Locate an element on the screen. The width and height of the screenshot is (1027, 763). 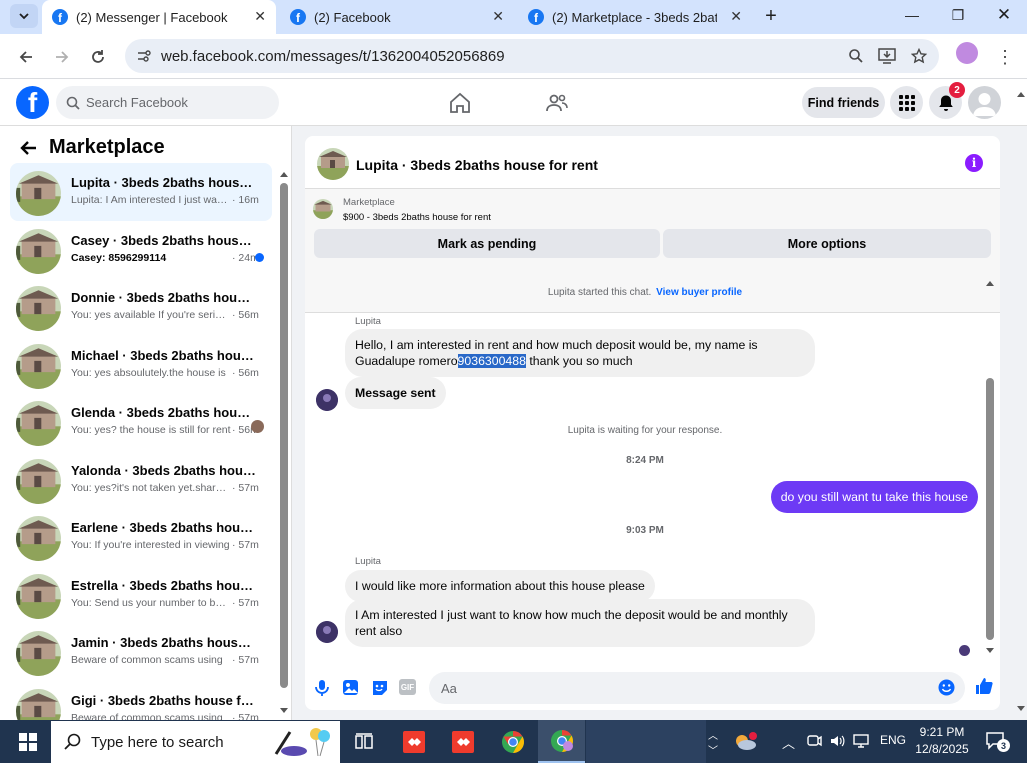
notification-badge: 2 is located at coordinates (957, 90).